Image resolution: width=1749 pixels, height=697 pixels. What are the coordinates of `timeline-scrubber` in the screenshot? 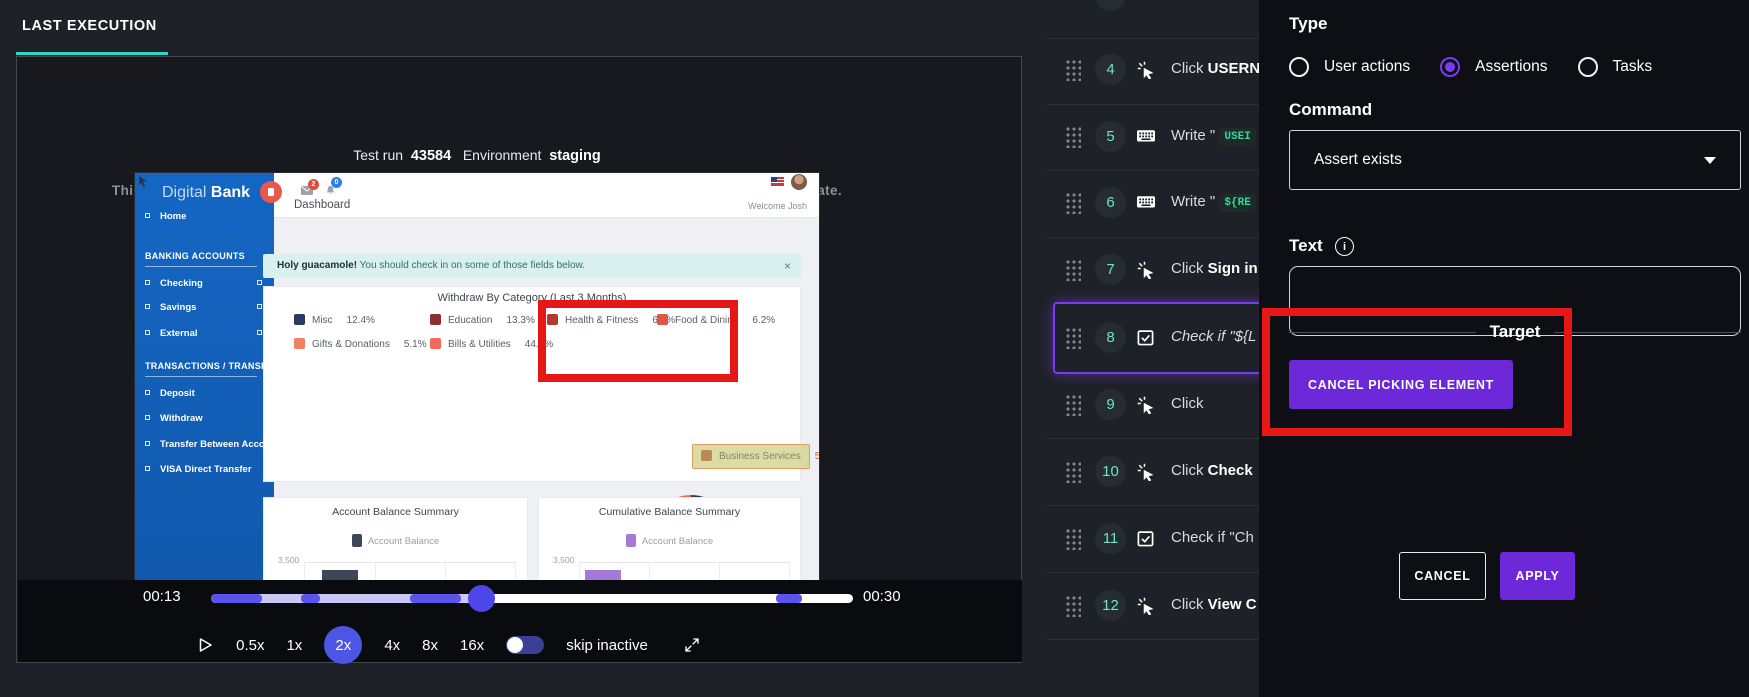 It's located at (532, 598).